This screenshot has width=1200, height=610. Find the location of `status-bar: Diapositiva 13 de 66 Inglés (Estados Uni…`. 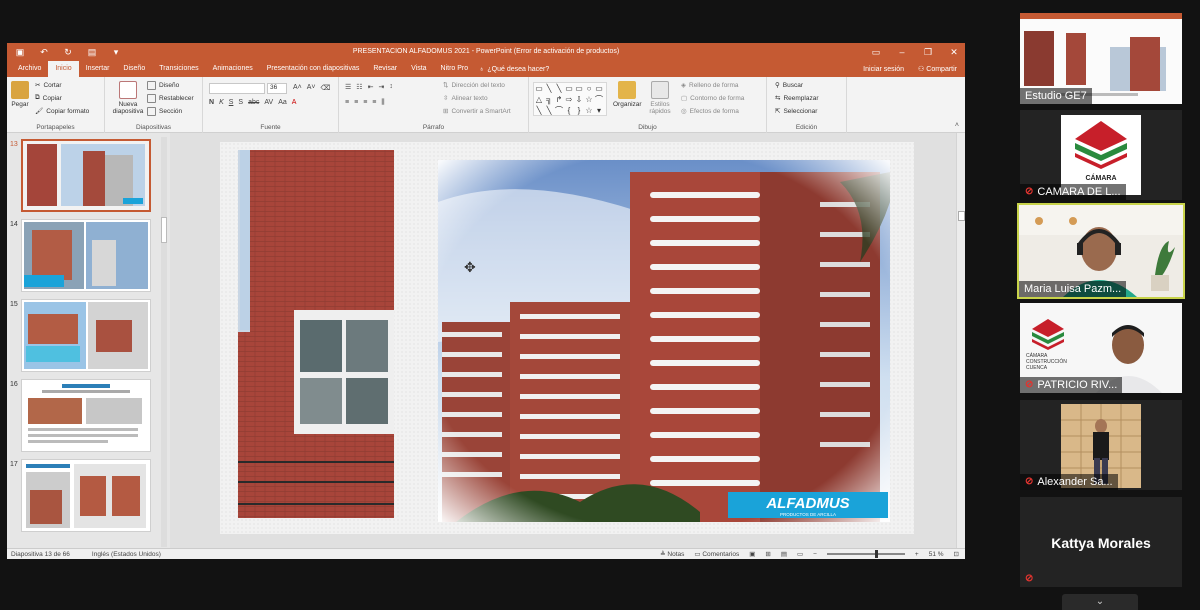

status-bar: Diapositiva 13 de 66 Inglés (Estados Uni… is located at coordinates (486, 553).